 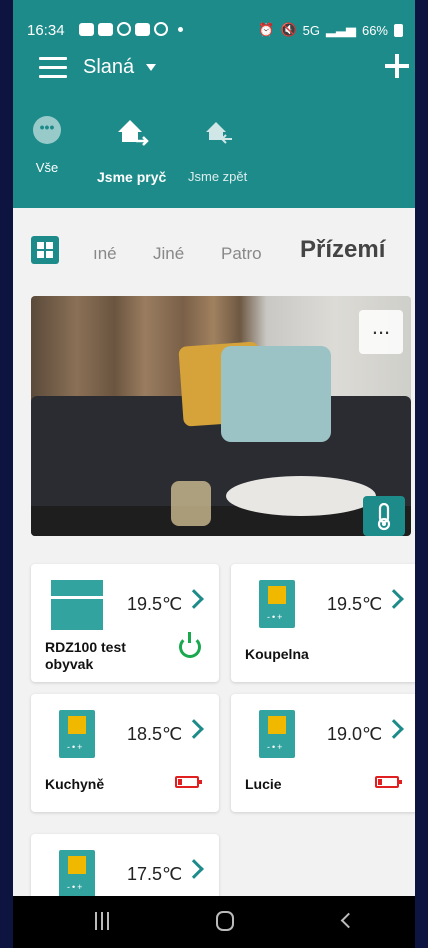 I want to click on status-bar: 16:34 ⏰ 🔇 5G ▂▃▅ 66%, so click(x=214, y=22).